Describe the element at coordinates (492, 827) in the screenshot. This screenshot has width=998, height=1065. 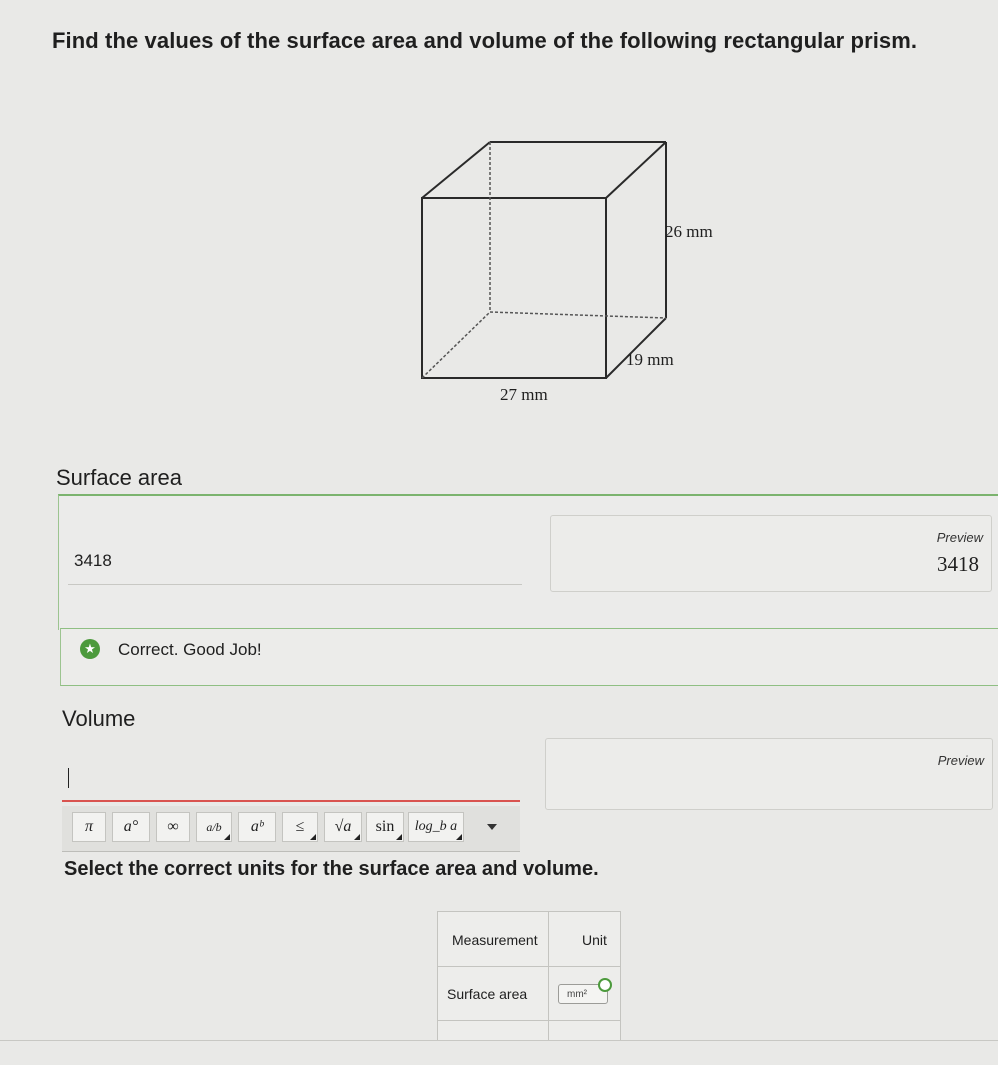
I see `chevron-down-icon` at that location.